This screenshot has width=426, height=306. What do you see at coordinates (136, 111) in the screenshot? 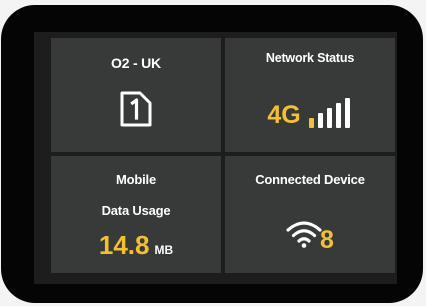
I see `sim-card-icon` at bounding box center [136, 111].